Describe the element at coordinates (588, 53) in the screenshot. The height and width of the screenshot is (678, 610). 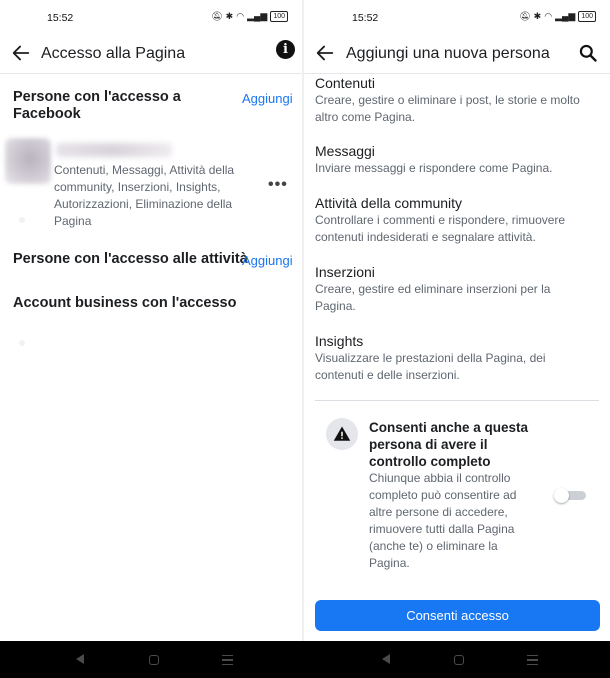
I see `search-icon` at that location.